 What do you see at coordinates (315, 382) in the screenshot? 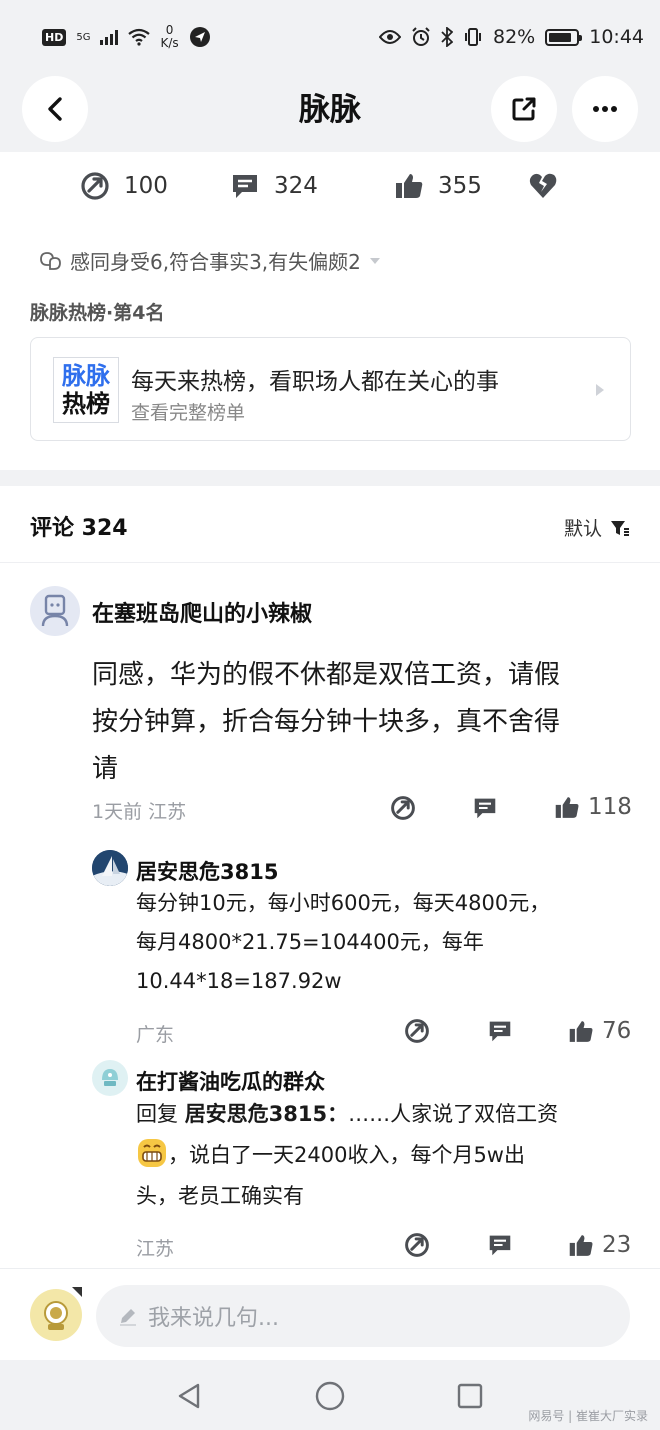
I see `hot-rank-title: 每天来热榜，看职场人都在关心的事` at bounding box center [315, 382].